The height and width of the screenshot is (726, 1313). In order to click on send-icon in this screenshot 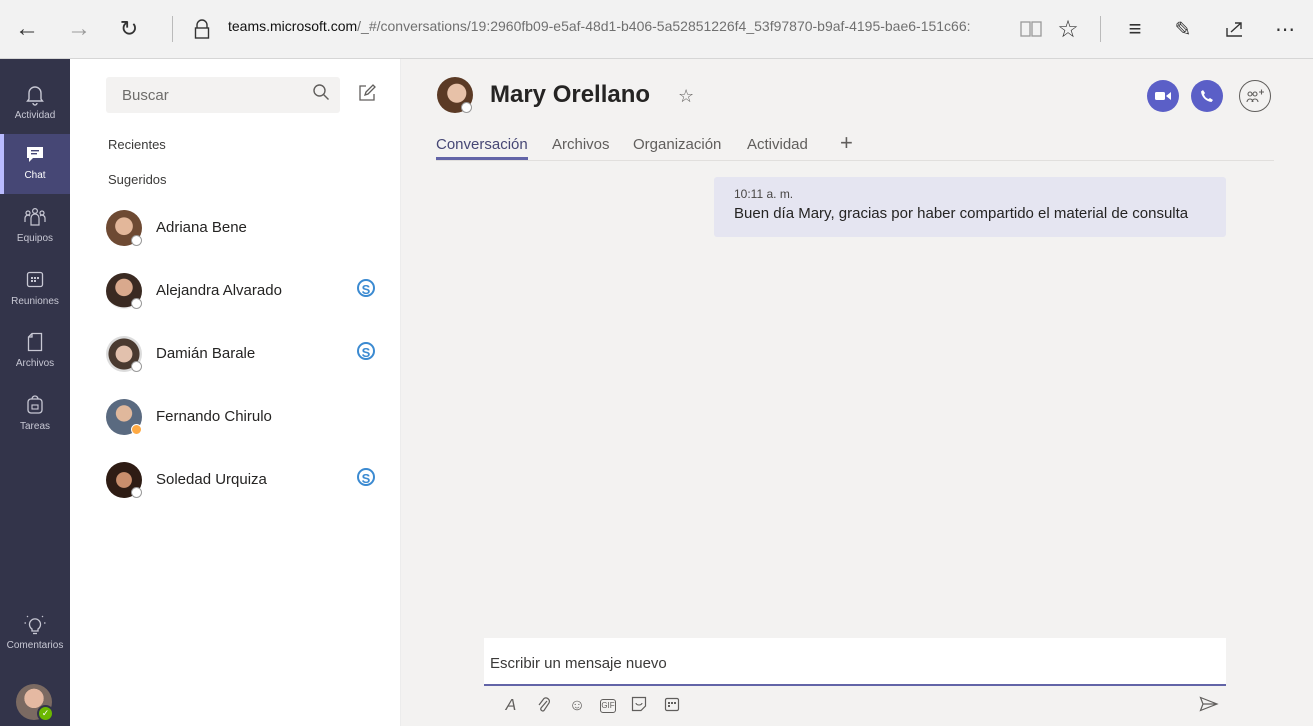, I will do `click(1209, 706)`.